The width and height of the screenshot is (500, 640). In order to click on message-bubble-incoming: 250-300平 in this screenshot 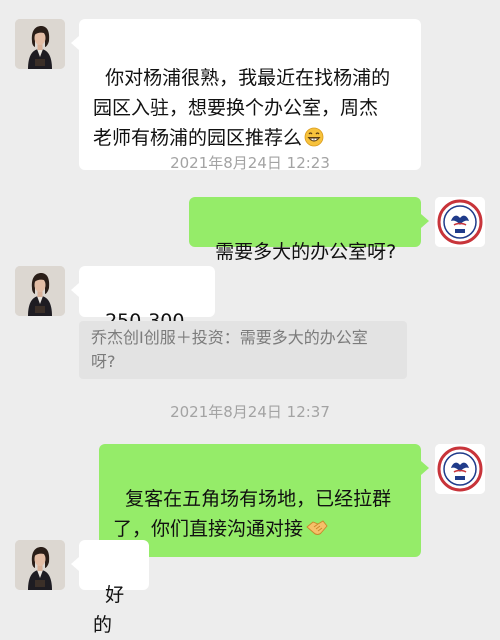, I will do `click(143, 314)`.